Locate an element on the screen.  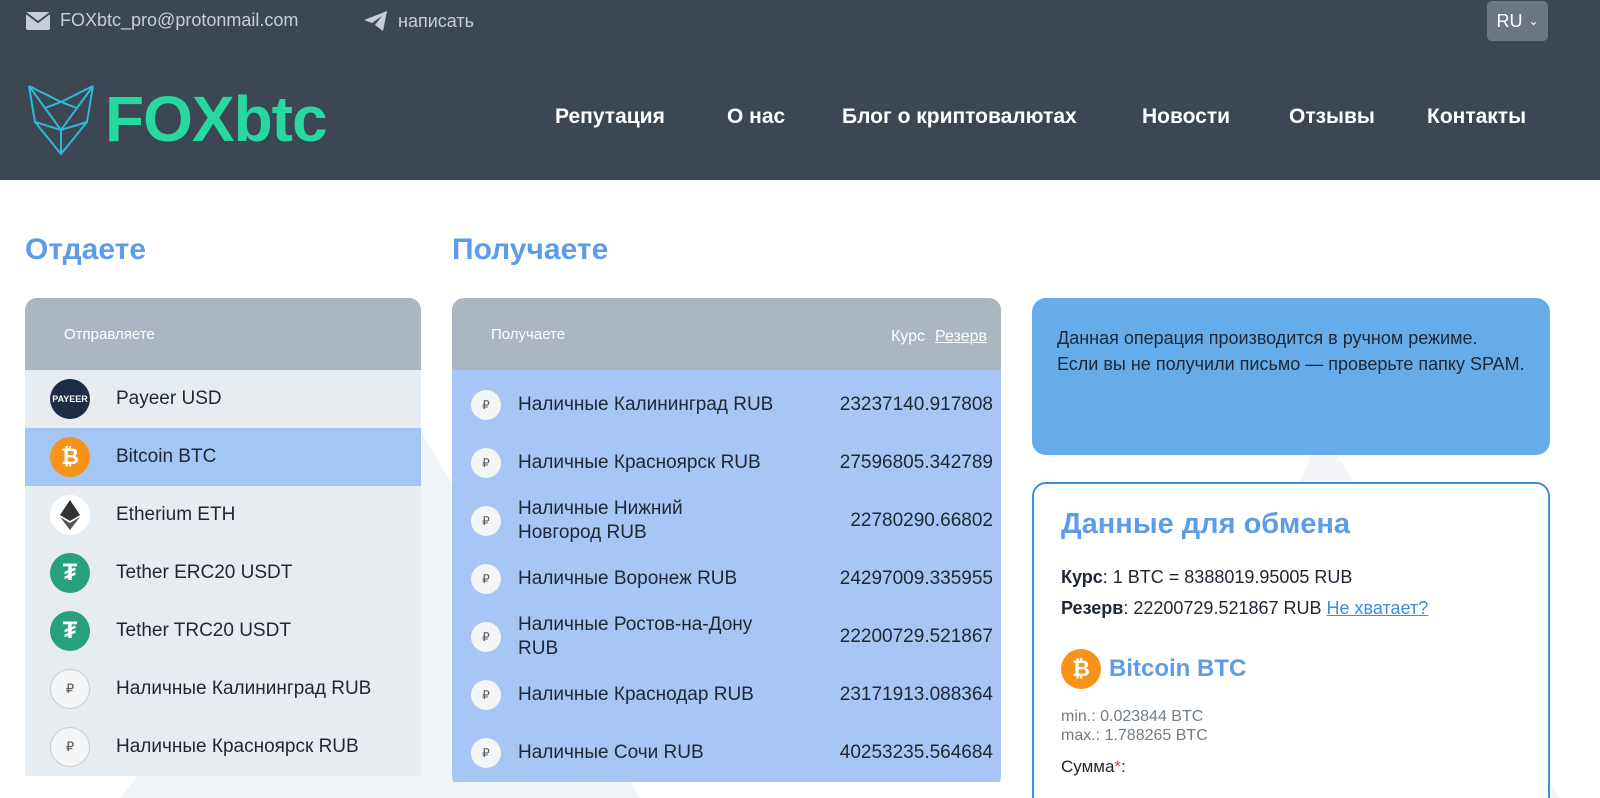
write-link: написать is located at coordinates (418, 21).